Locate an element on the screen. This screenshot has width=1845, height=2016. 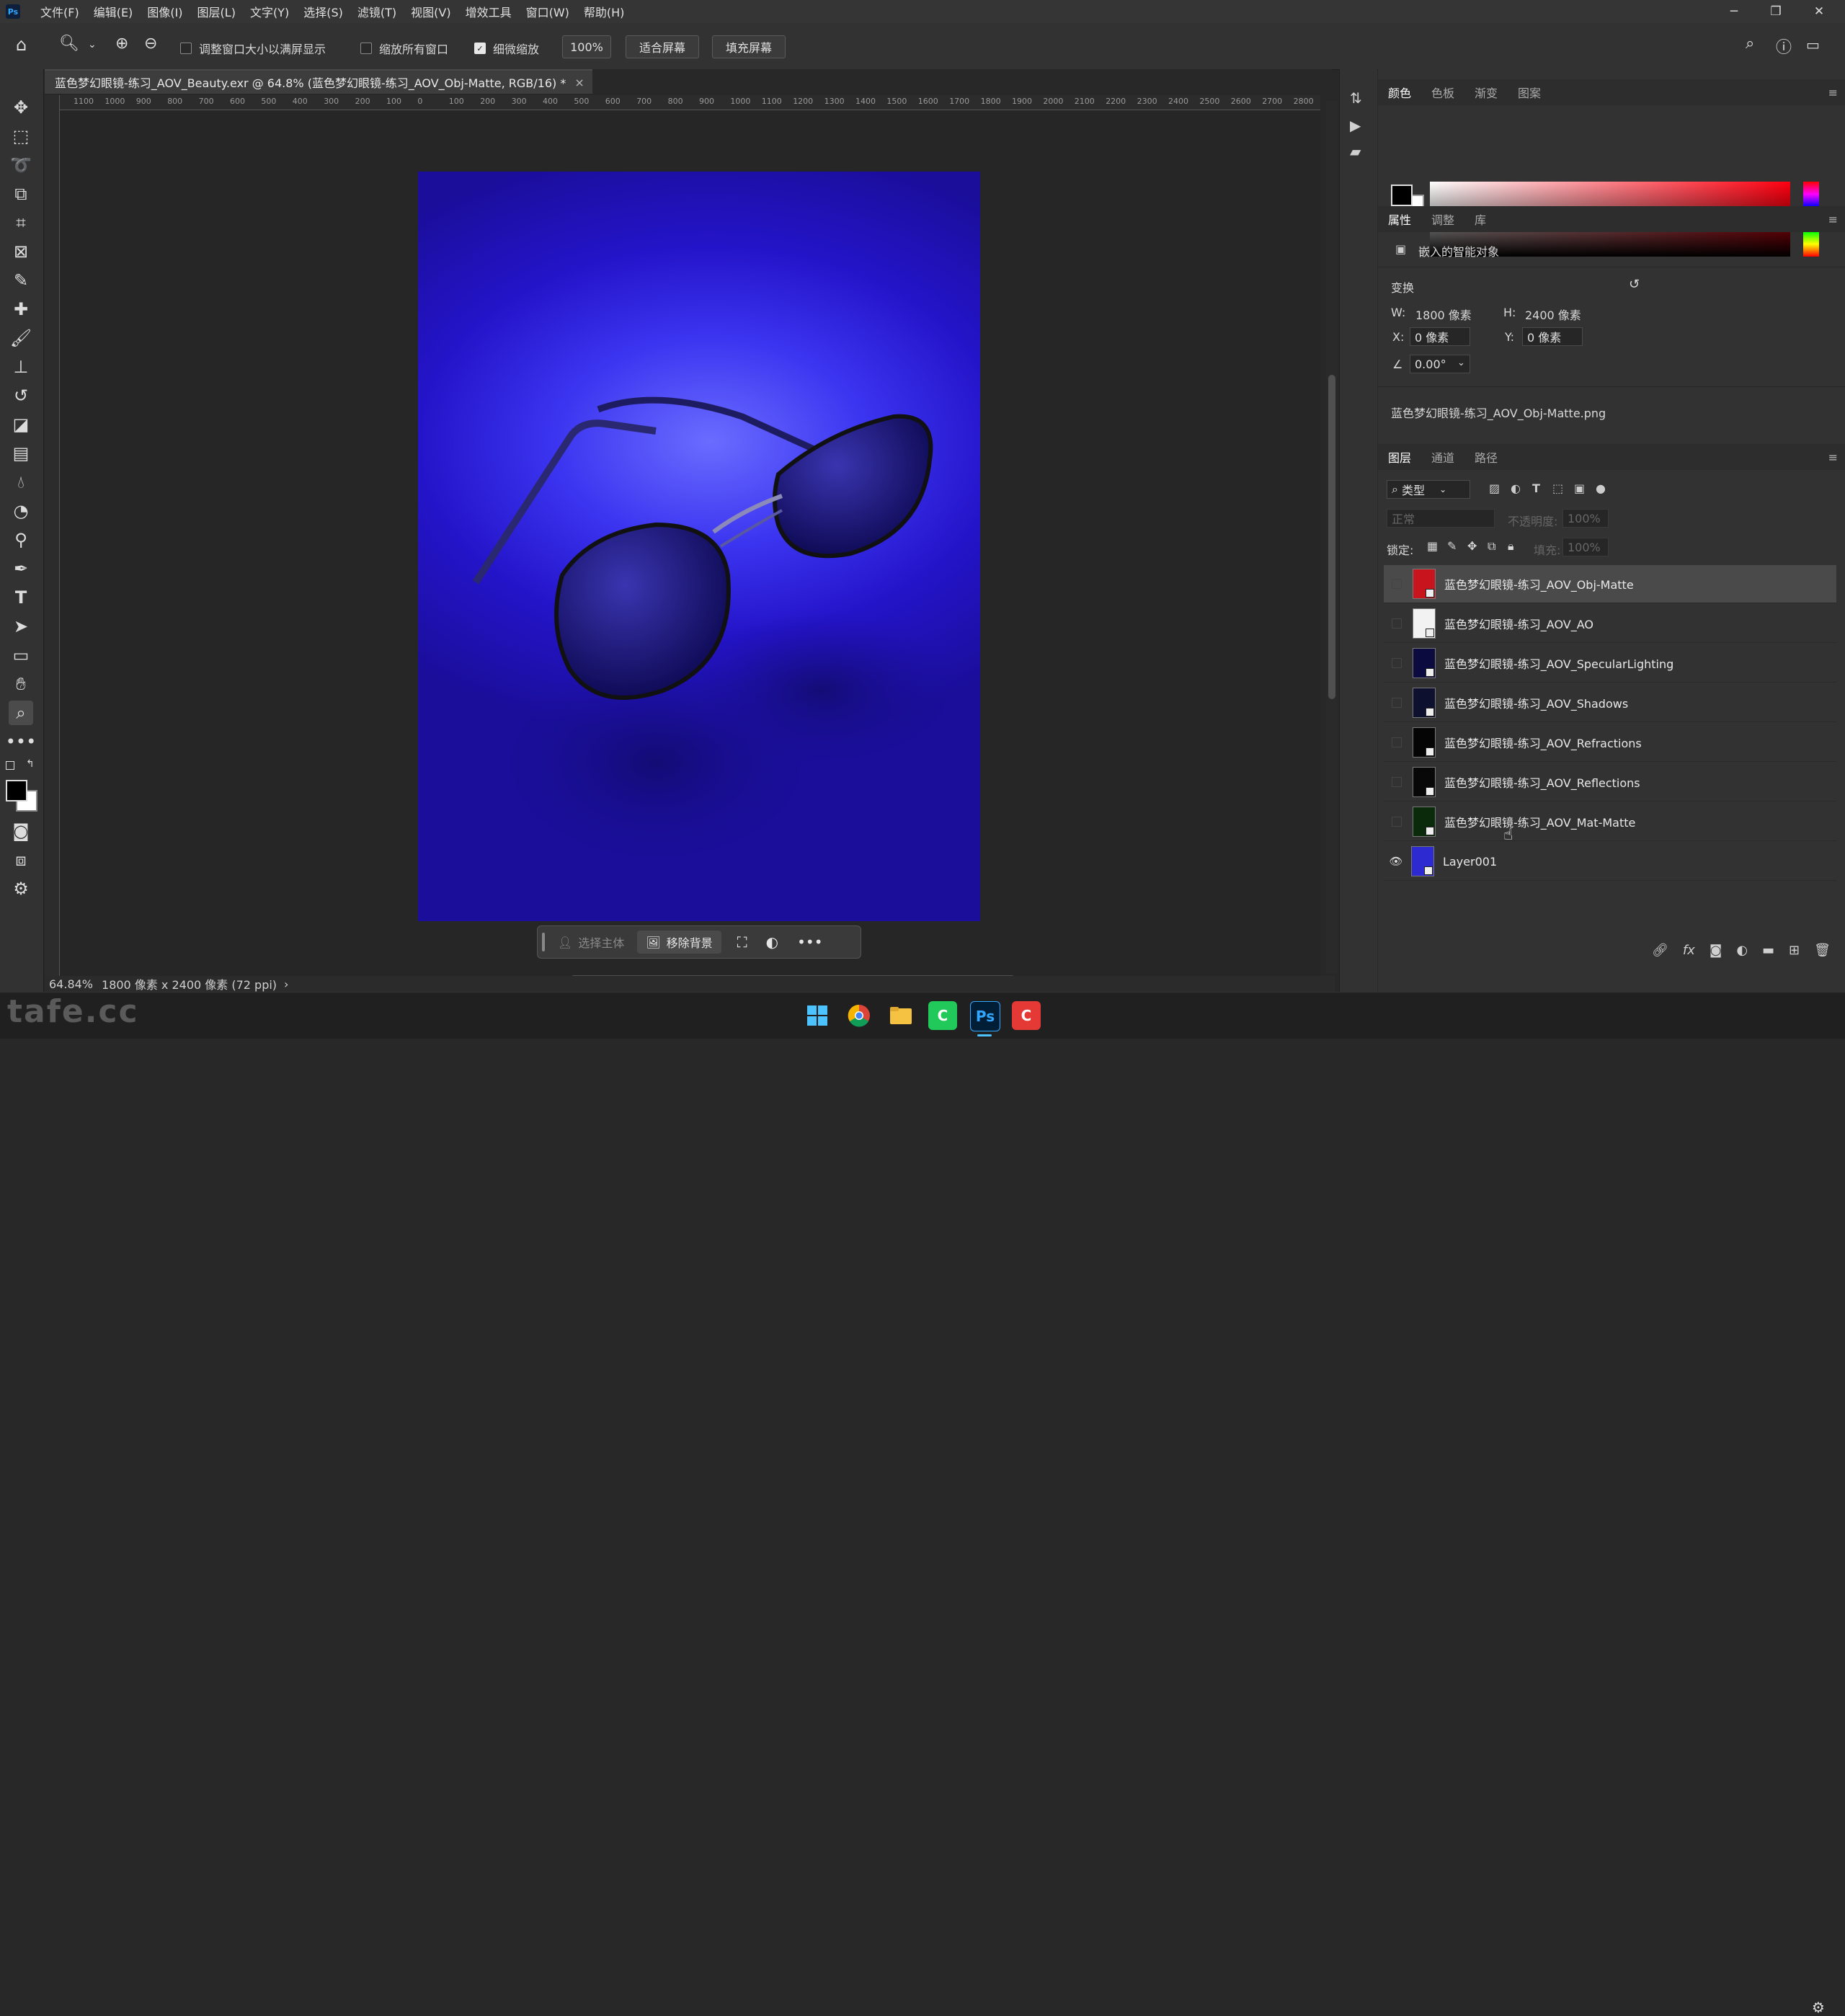
layer-row: 蓝色梦幻眼镜-练习_AOV_Shadows is located at coordinates (1610, 703).